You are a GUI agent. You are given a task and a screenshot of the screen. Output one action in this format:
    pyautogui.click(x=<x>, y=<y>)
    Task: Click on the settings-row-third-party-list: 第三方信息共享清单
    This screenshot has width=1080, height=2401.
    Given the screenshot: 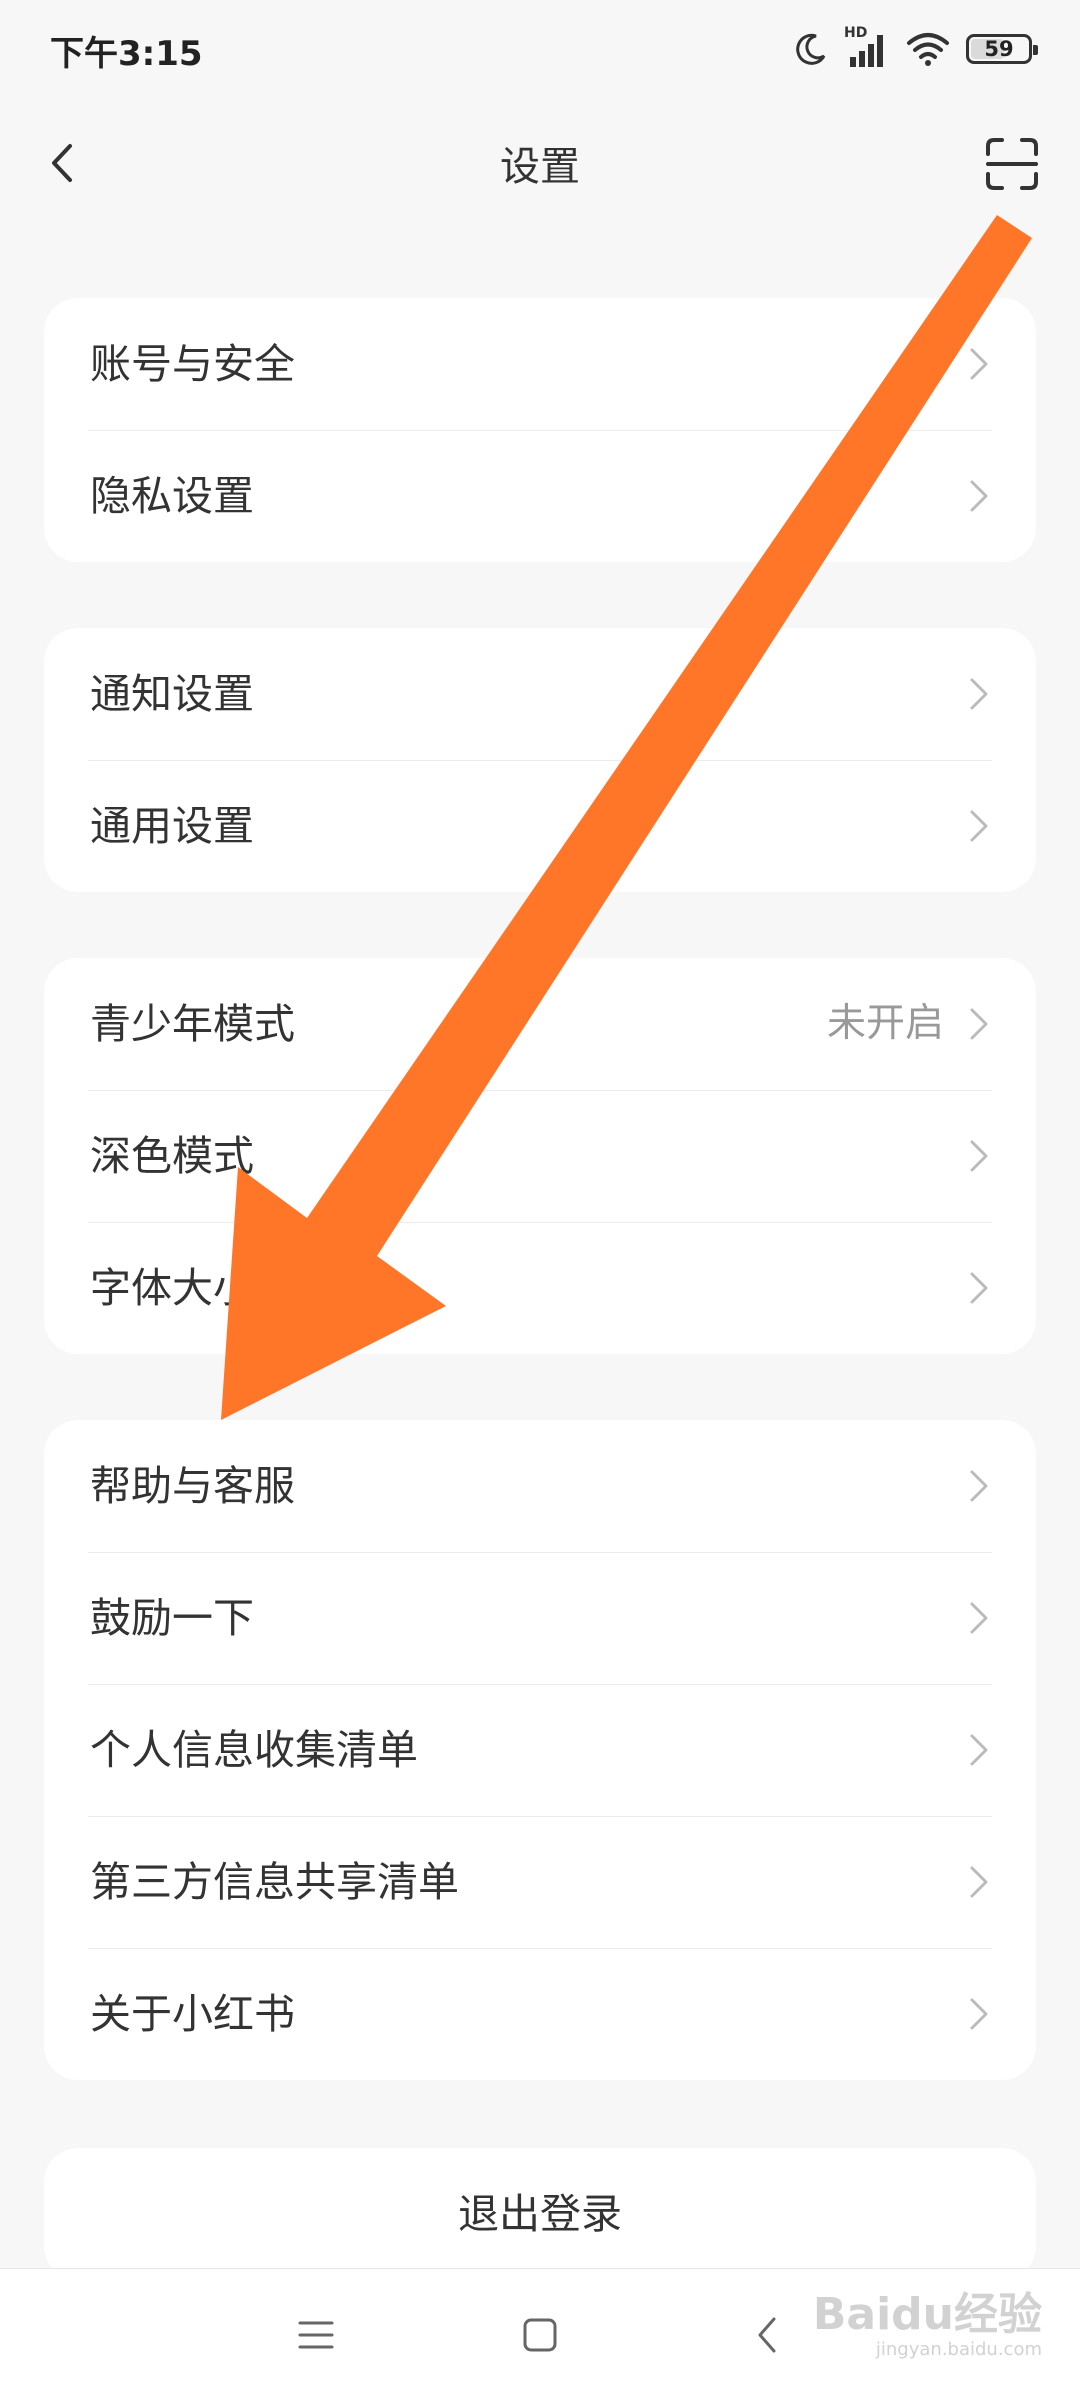 What is the action you would take?
    pyautogui.click(x=540, y=1882)
    